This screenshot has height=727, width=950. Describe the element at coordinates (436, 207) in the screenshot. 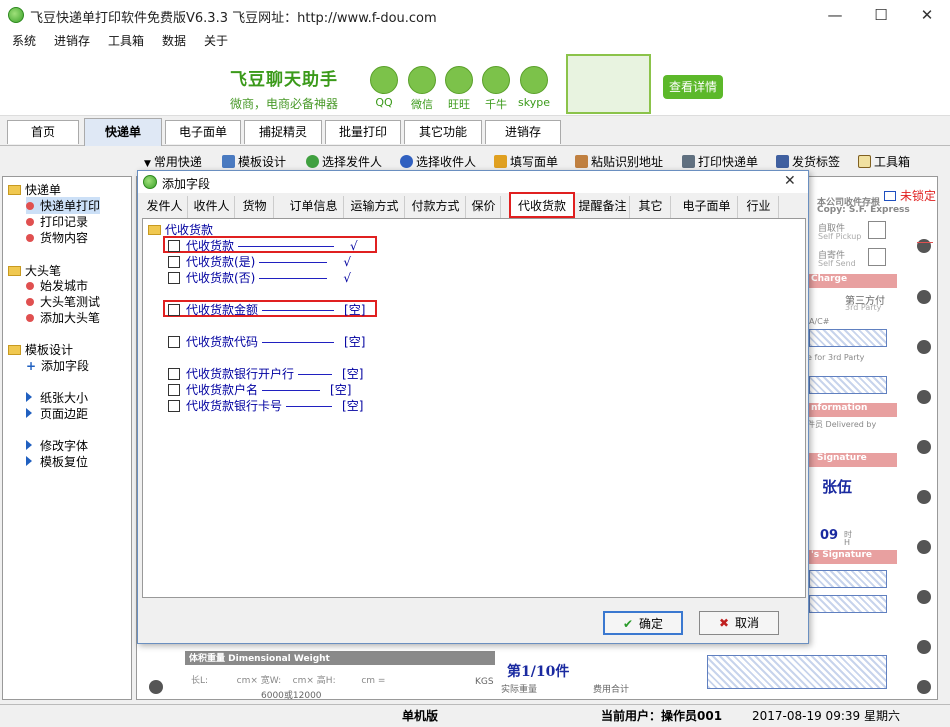

I see `dlg-tab-payment: 付款方式` at that location.